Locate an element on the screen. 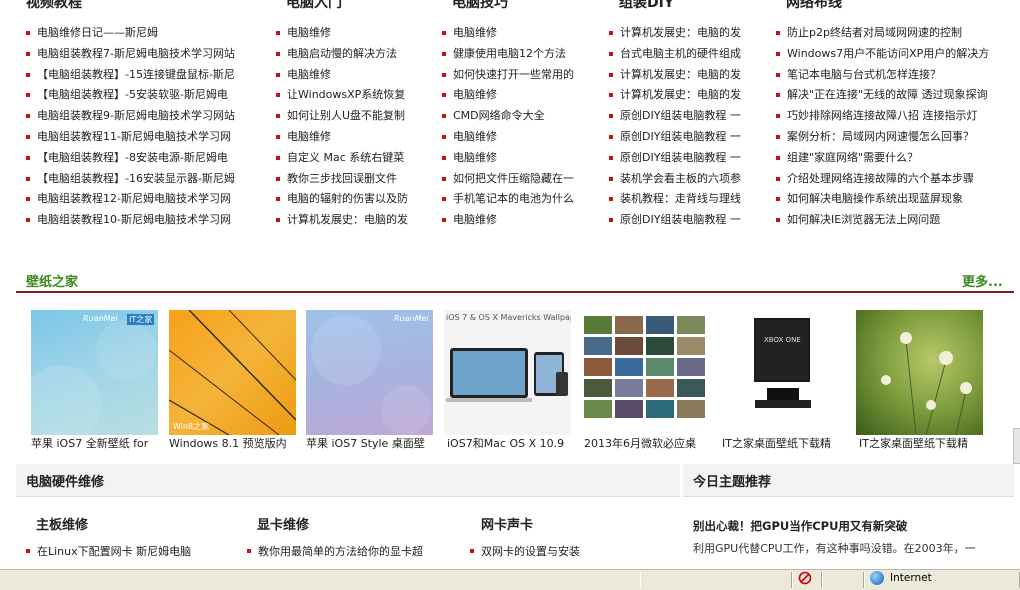  list-item: 巧妙排除网络连接故障八招 连接指示灯 is located at coordinates (882, 116).